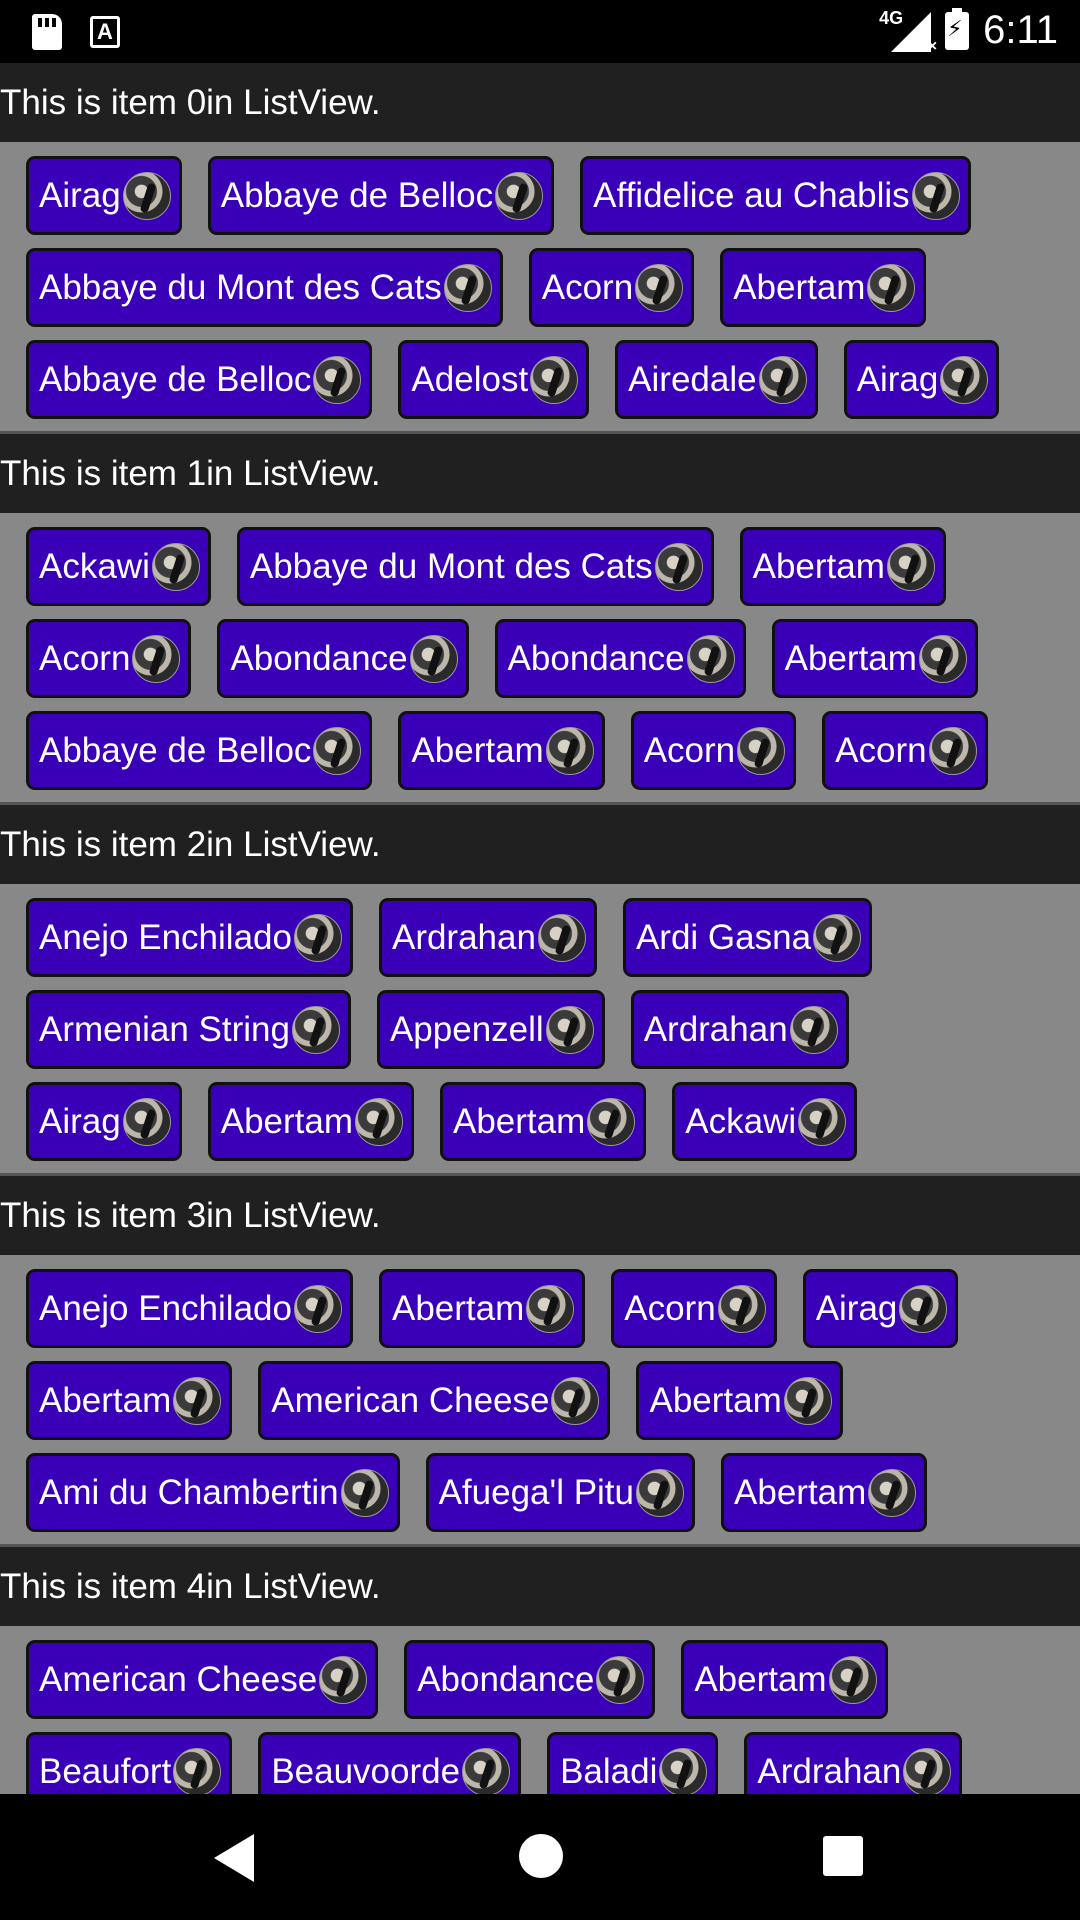 The image size is (1080, 1920). What do you see at coordinates (1020, 30) in the screenshot?
I see `clock: 6:11` at bounding box center [1020, 30].